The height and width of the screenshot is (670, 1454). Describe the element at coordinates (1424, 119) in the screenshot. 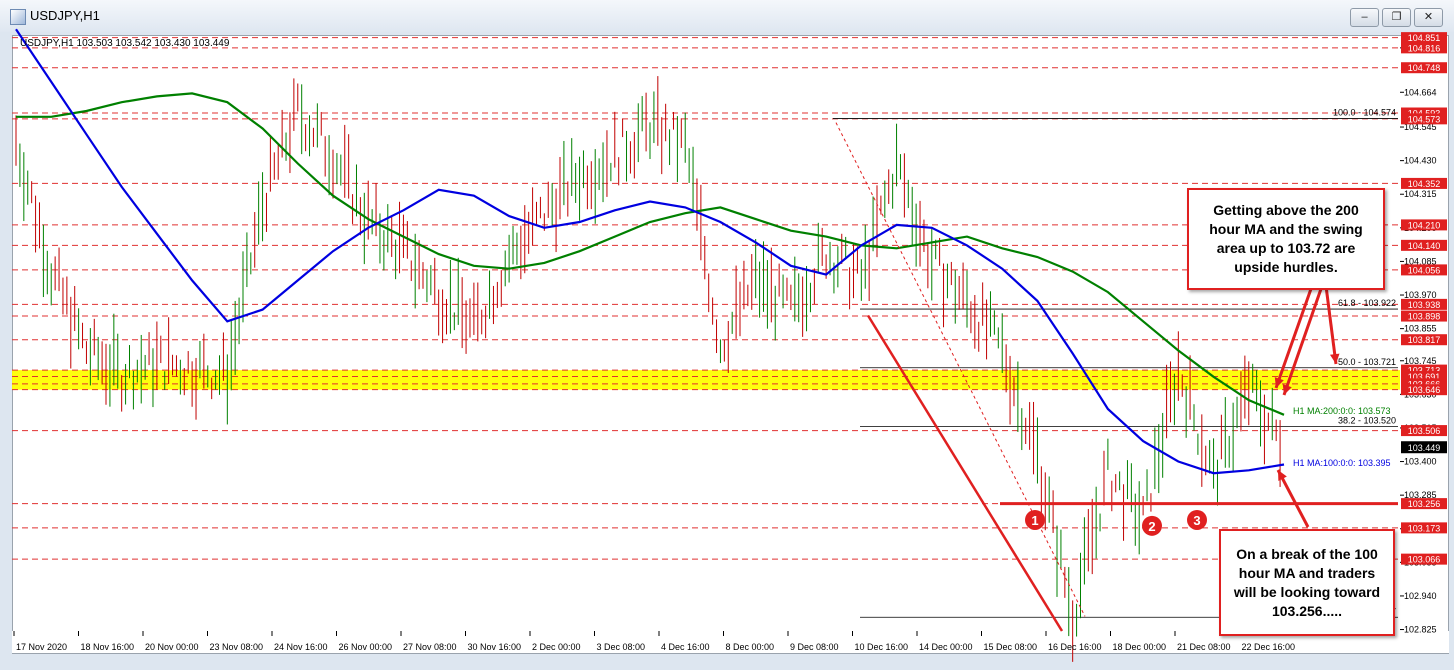

I see `price-tag-label: 104.573` at that location.